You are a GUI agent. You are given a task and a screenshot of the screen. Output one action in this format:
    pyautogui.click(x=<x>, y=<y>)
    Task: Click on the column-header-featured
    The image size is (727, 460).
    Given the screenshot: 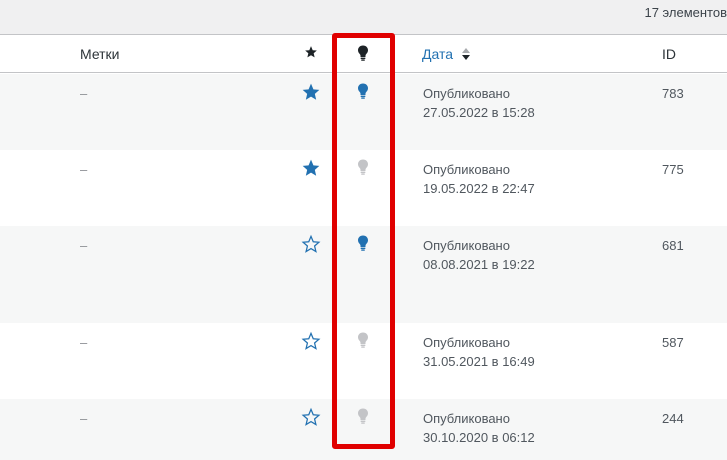 What is the action you would take?
    pyautogui.click(x=311, y=53)
    